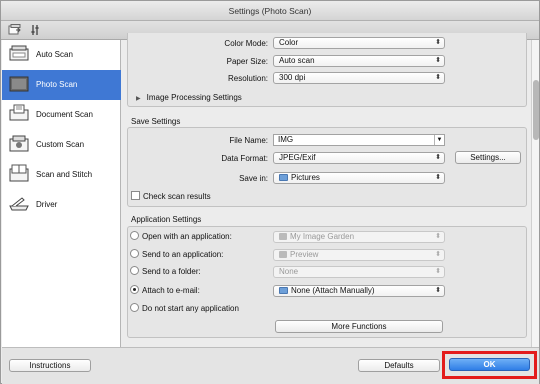 The image size is (540, 384). Describe the element at coordinates (134, 289) in the screenshot. I see `radio-selected-icon` at that location.